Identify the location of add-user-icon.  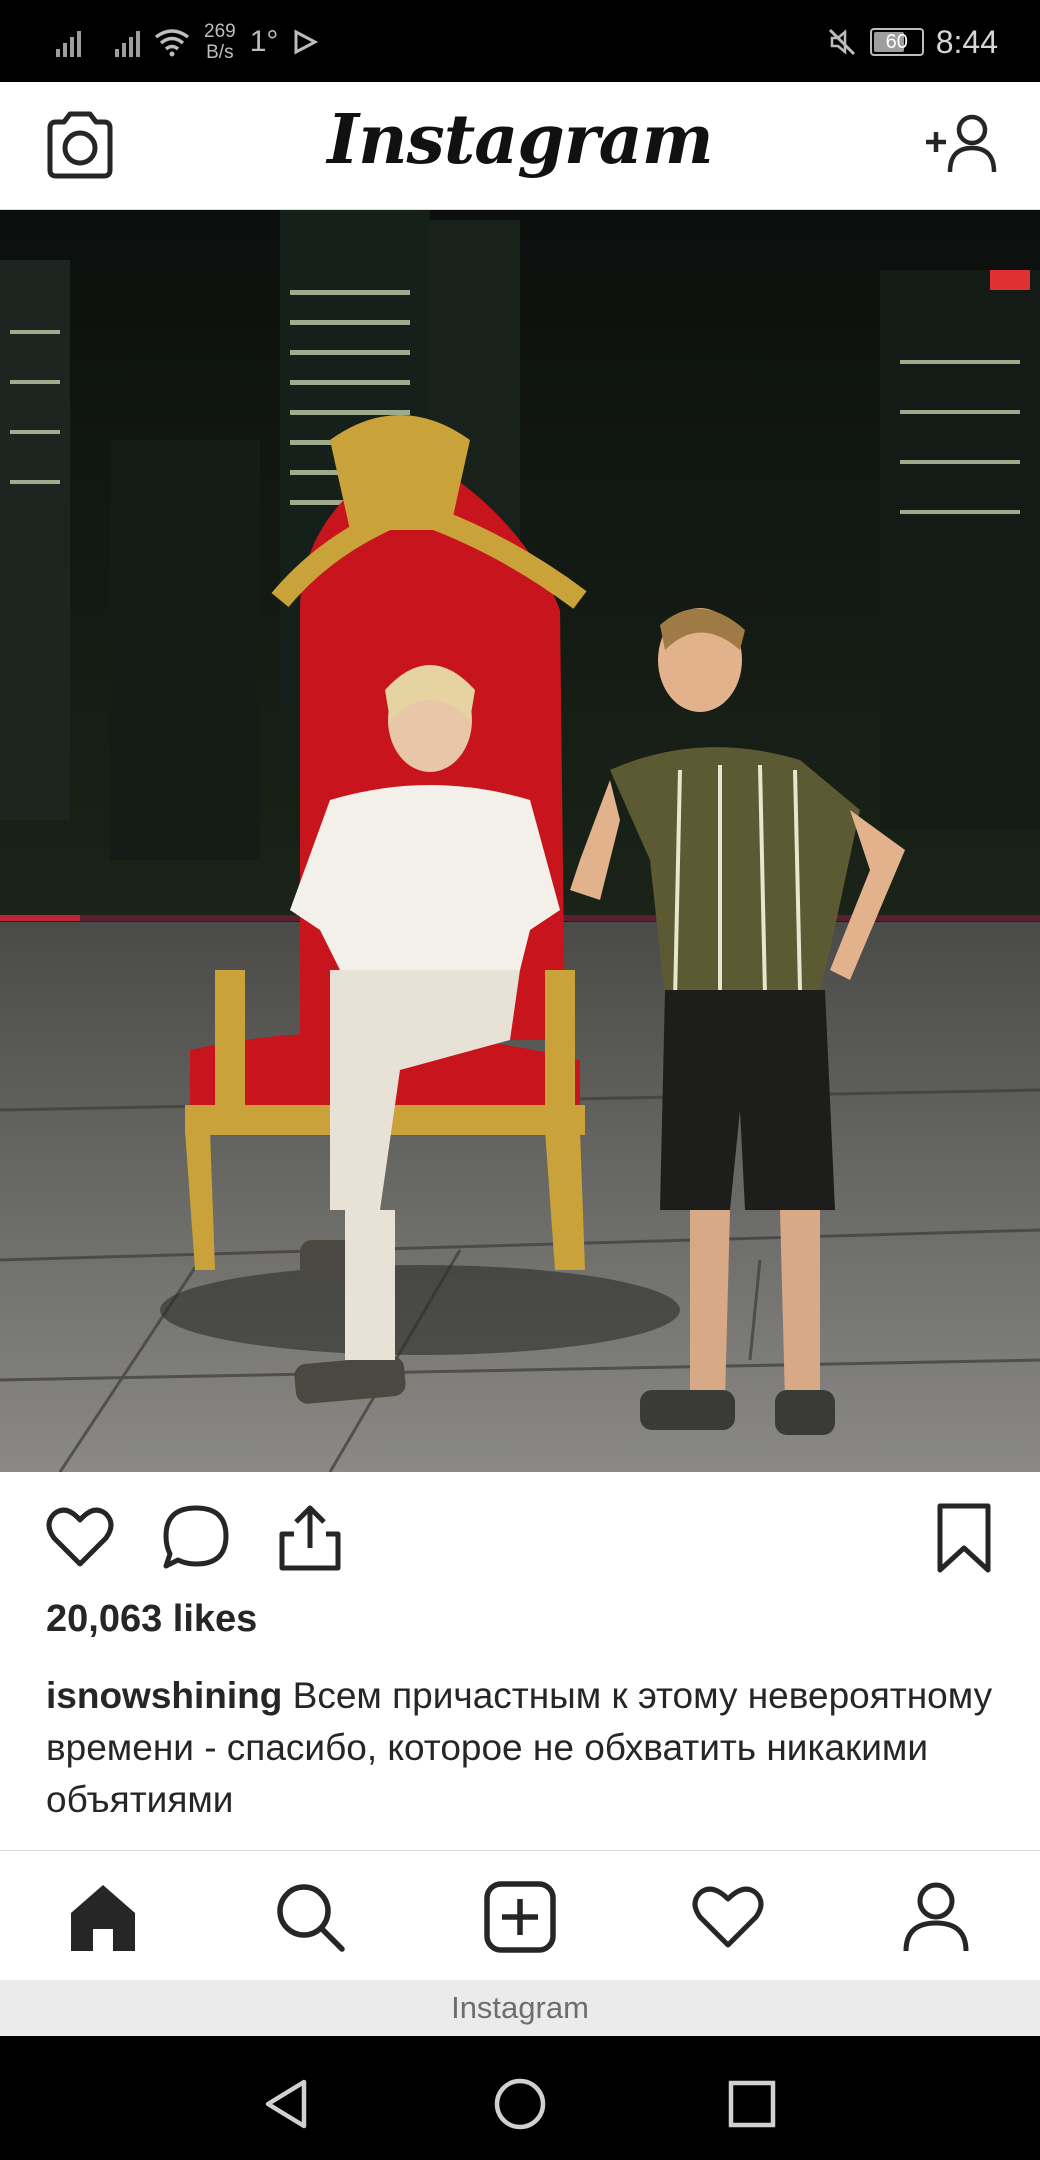
(961, 144).